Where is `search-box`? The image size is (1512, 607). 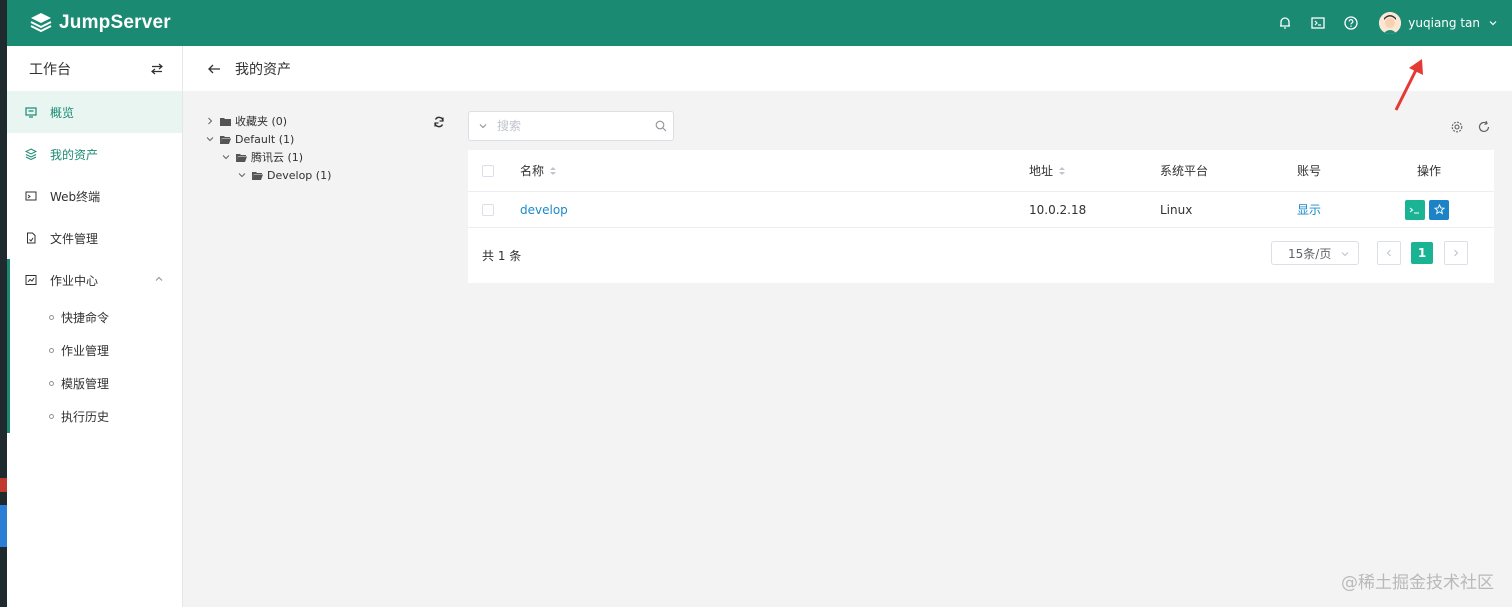
search-box is located at coordinates (571, 126).